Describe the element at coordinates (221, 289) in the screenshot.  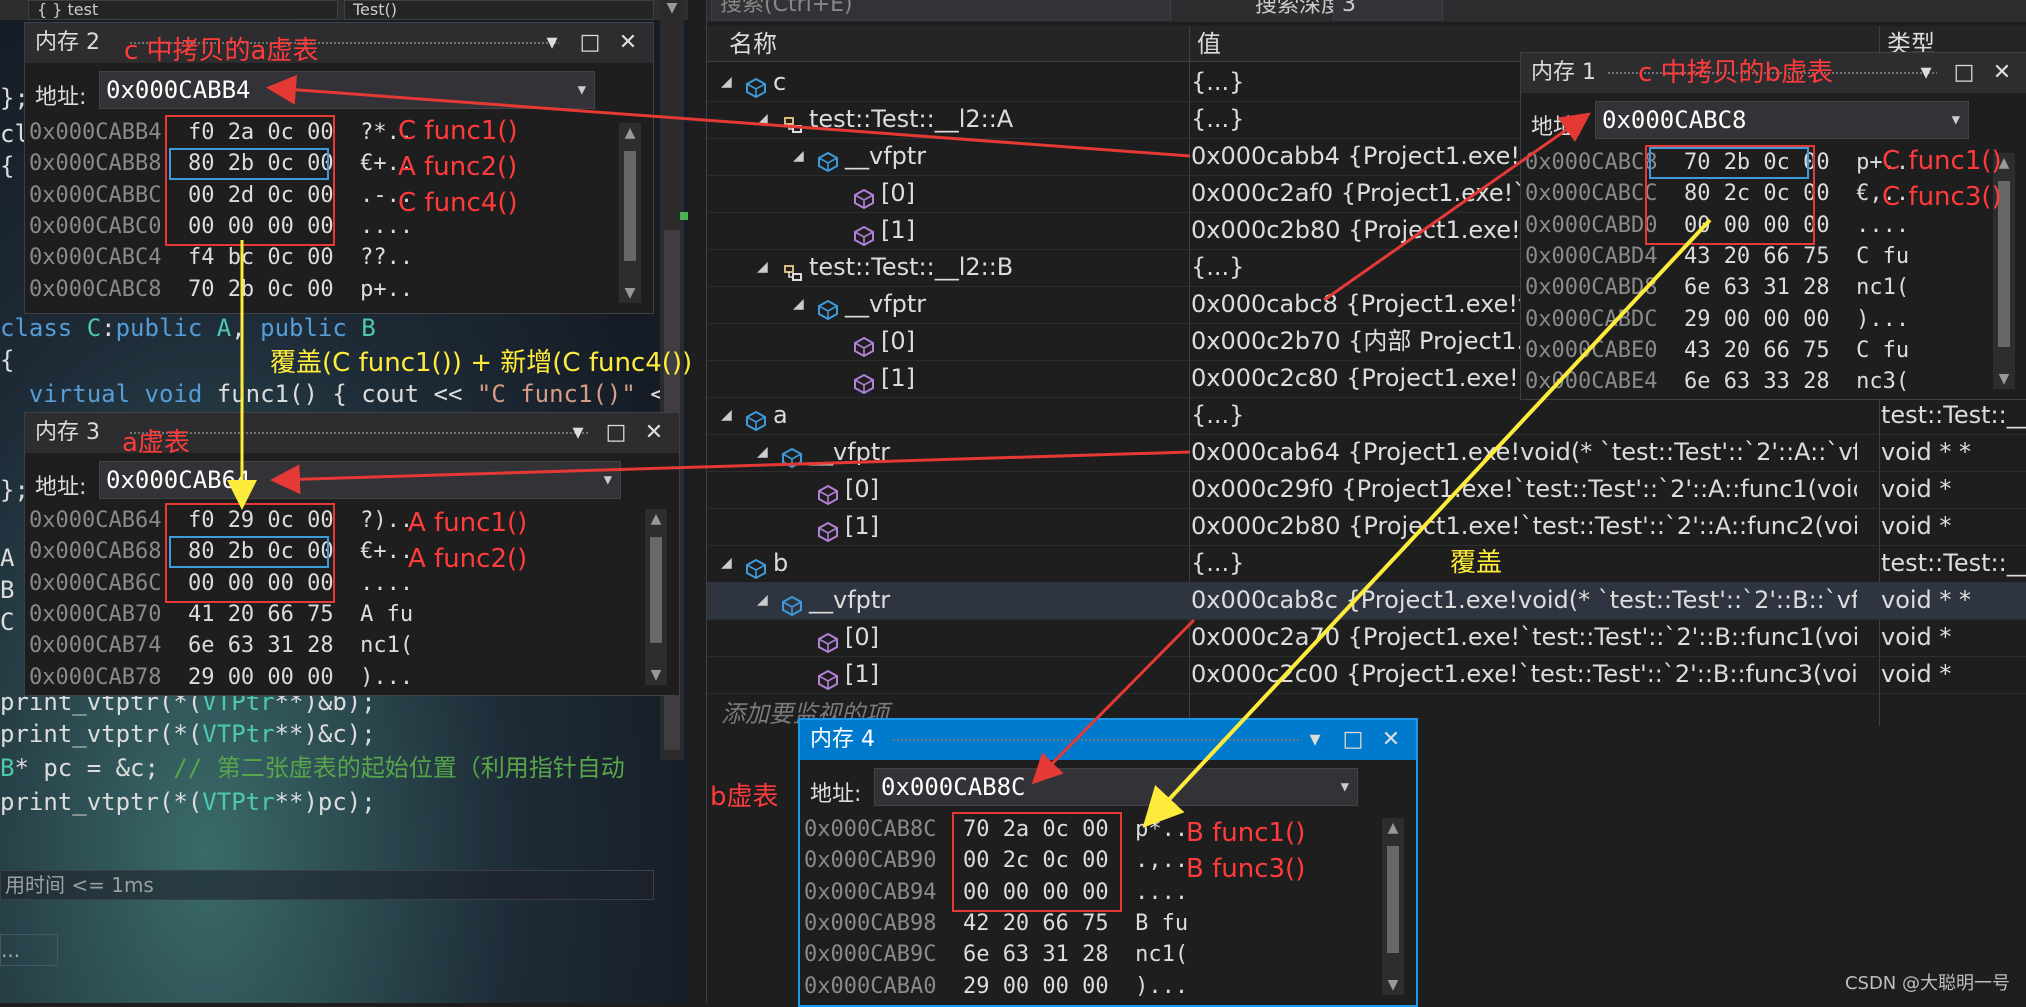
I see `memory-line: 0x000CABC8 70 2b 0c 00 p+..` at that location.